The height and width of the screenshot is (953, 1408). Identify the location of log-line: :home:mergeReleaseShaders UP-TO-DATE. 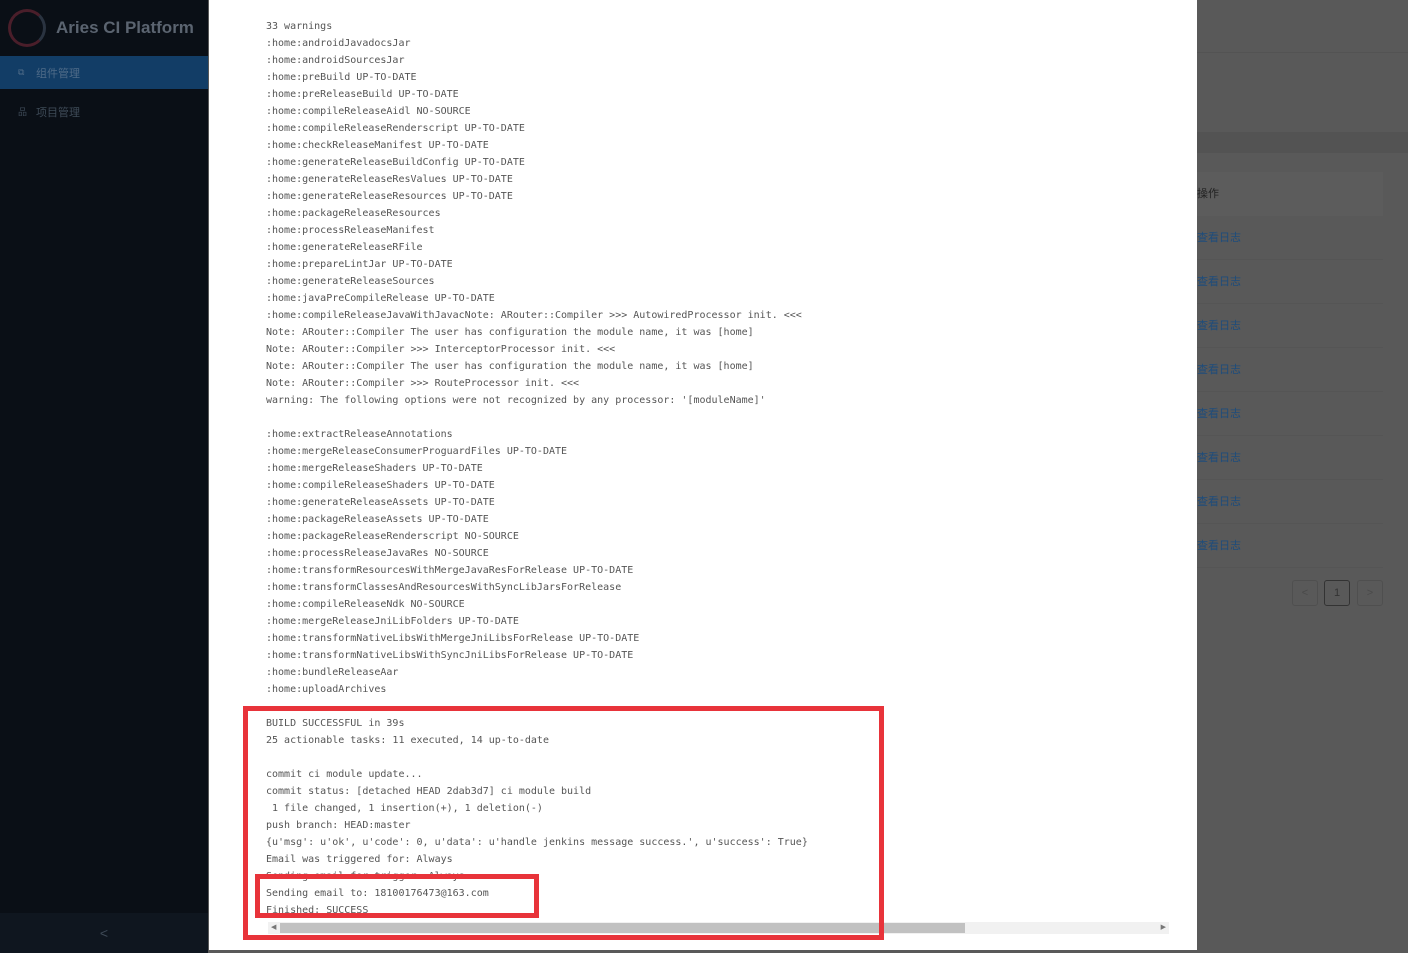
(374, 468).